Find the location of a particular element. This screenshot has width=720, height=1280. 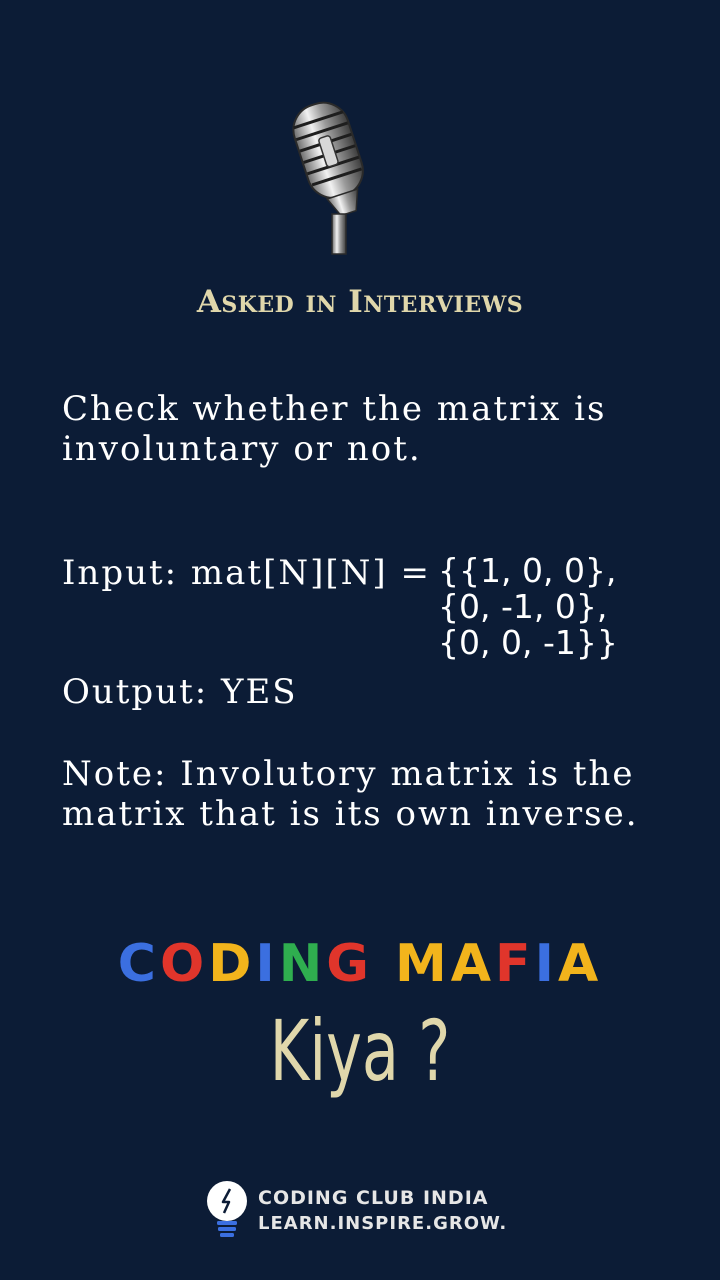

tagline: Kiya ? is located at coordinates (360, 1051).